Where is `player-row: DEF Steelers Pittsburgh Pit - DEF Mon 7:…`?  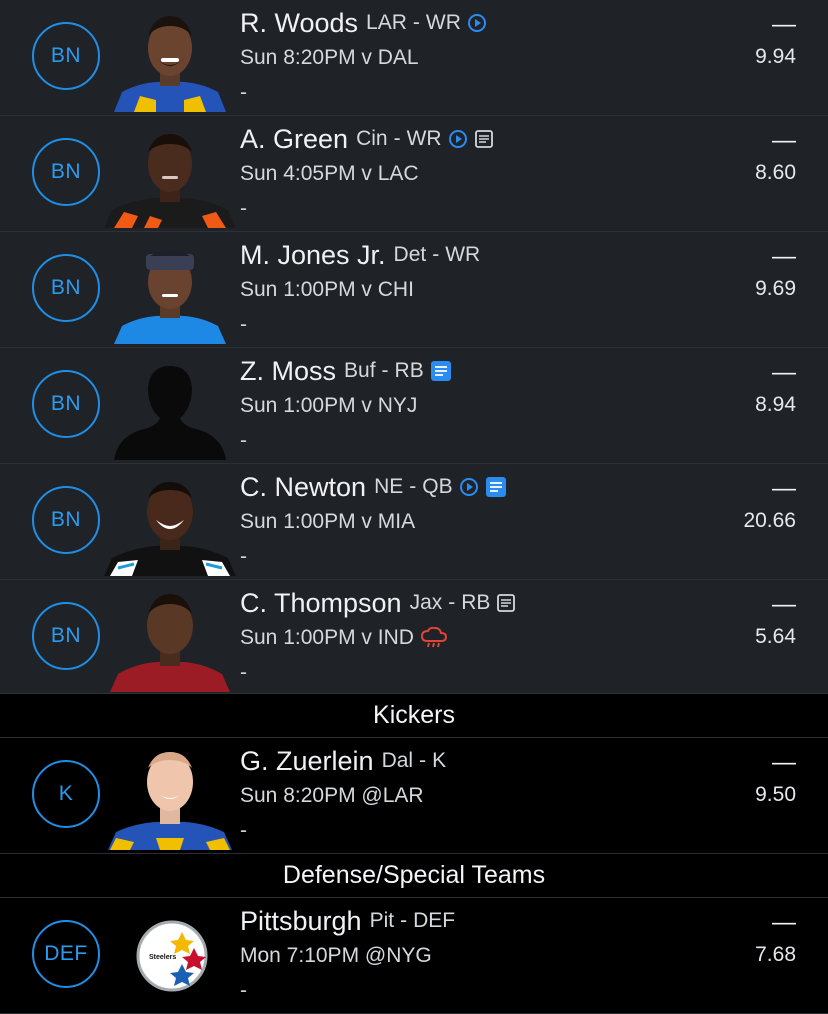
player-row: DEF Steelers Pittsburgh Pit - DEF Mon 7:… is located at coordinates (414, 956).